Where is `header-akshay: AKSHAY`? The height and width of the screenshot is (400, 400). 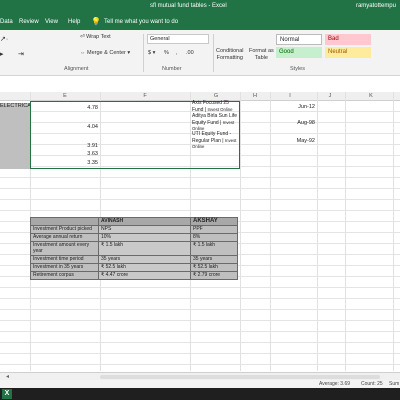
header-akshay: AKSHAY is located at coordinates (214, 221).